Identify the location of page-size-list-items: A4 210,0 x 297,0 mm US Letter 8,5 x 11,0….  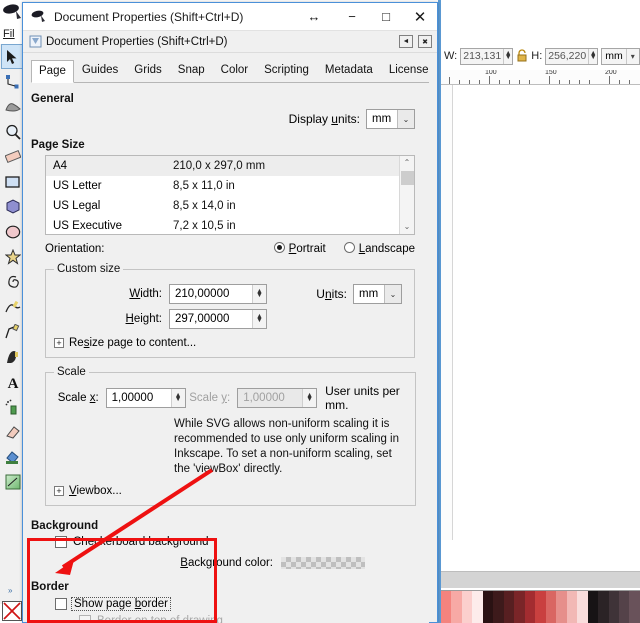
(222, 195).